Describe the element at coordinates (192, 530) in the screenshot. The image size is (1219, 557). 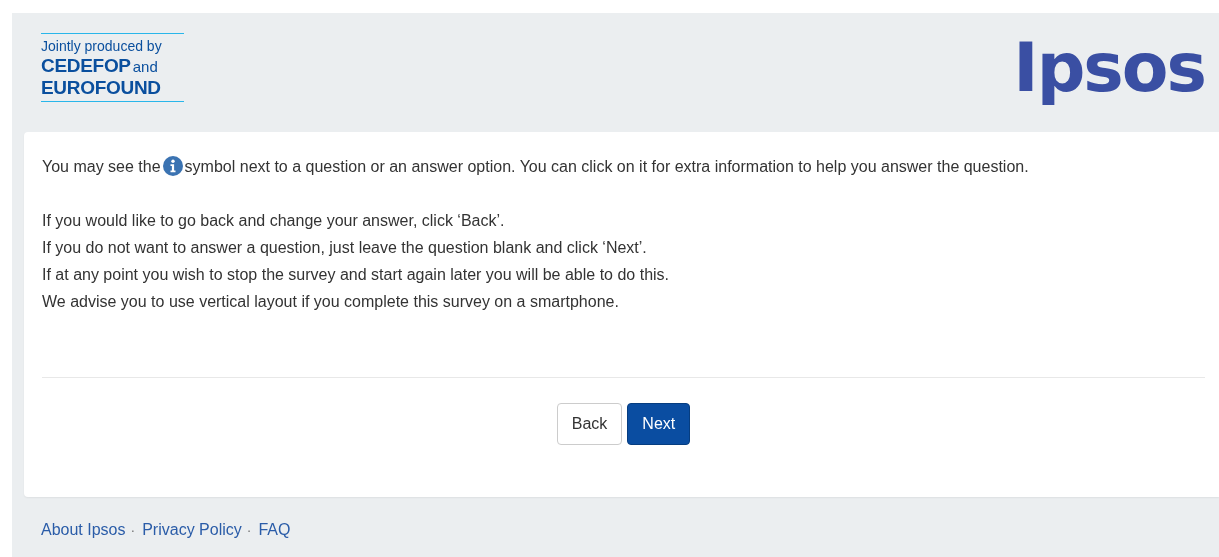
I see `footer-link: Privacy Policy` at that location.